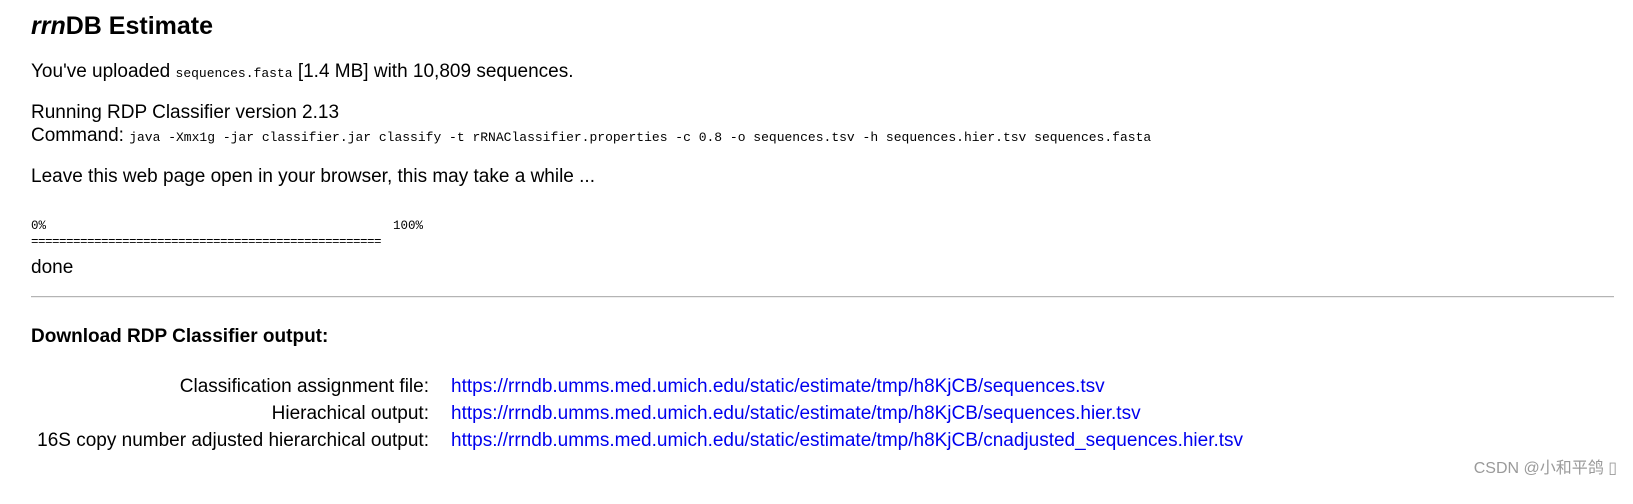 The image size is (1633, 504). What do you see at coordinates (822, 297) in the screenshot?
I see `section-divider` at bounding box center [822, 297].